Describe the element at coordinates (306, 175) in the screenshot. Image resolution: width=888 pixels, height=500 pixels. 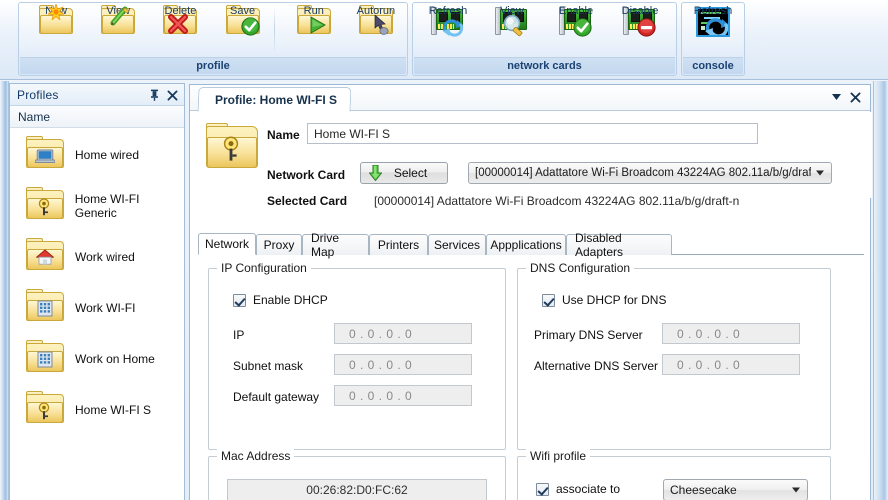
I see `network-card-label: Network Card` at that location.